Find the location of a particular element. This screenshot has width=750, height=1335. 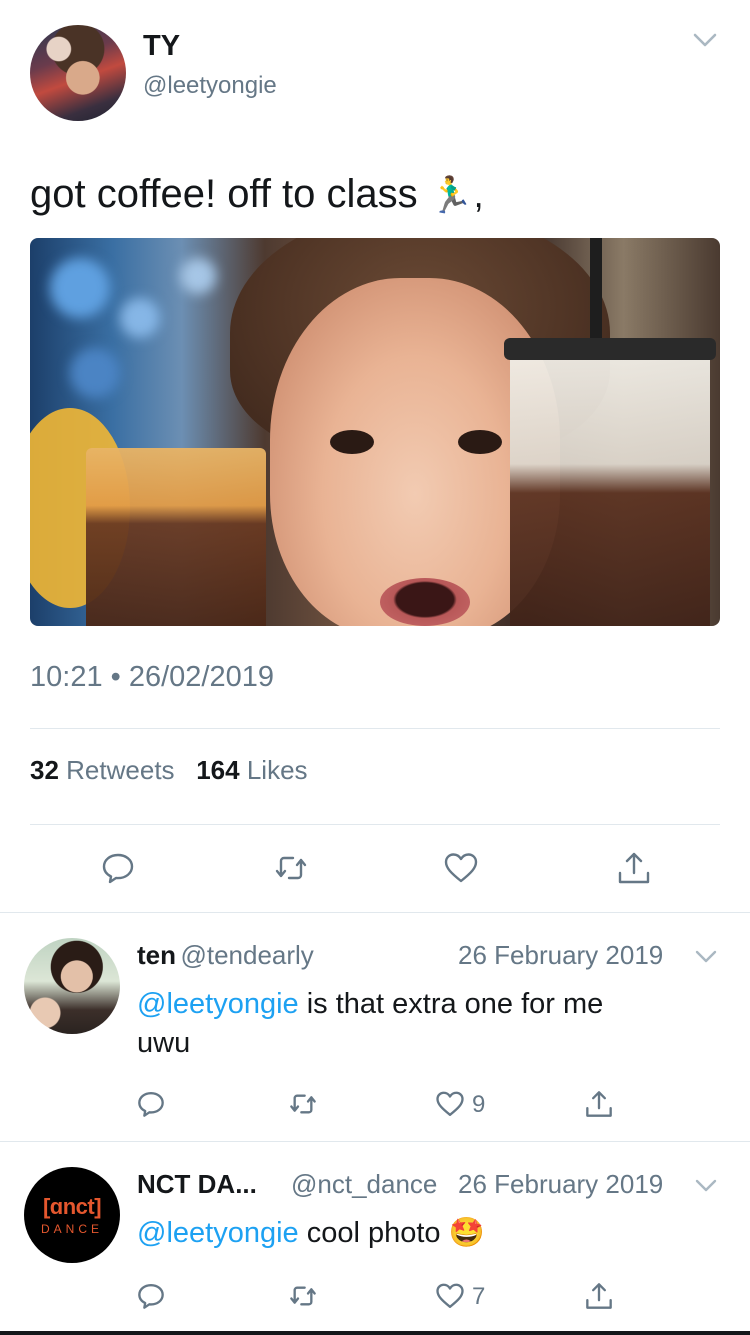

reply-handle: @tendearly is located at coordinates (246, 955).